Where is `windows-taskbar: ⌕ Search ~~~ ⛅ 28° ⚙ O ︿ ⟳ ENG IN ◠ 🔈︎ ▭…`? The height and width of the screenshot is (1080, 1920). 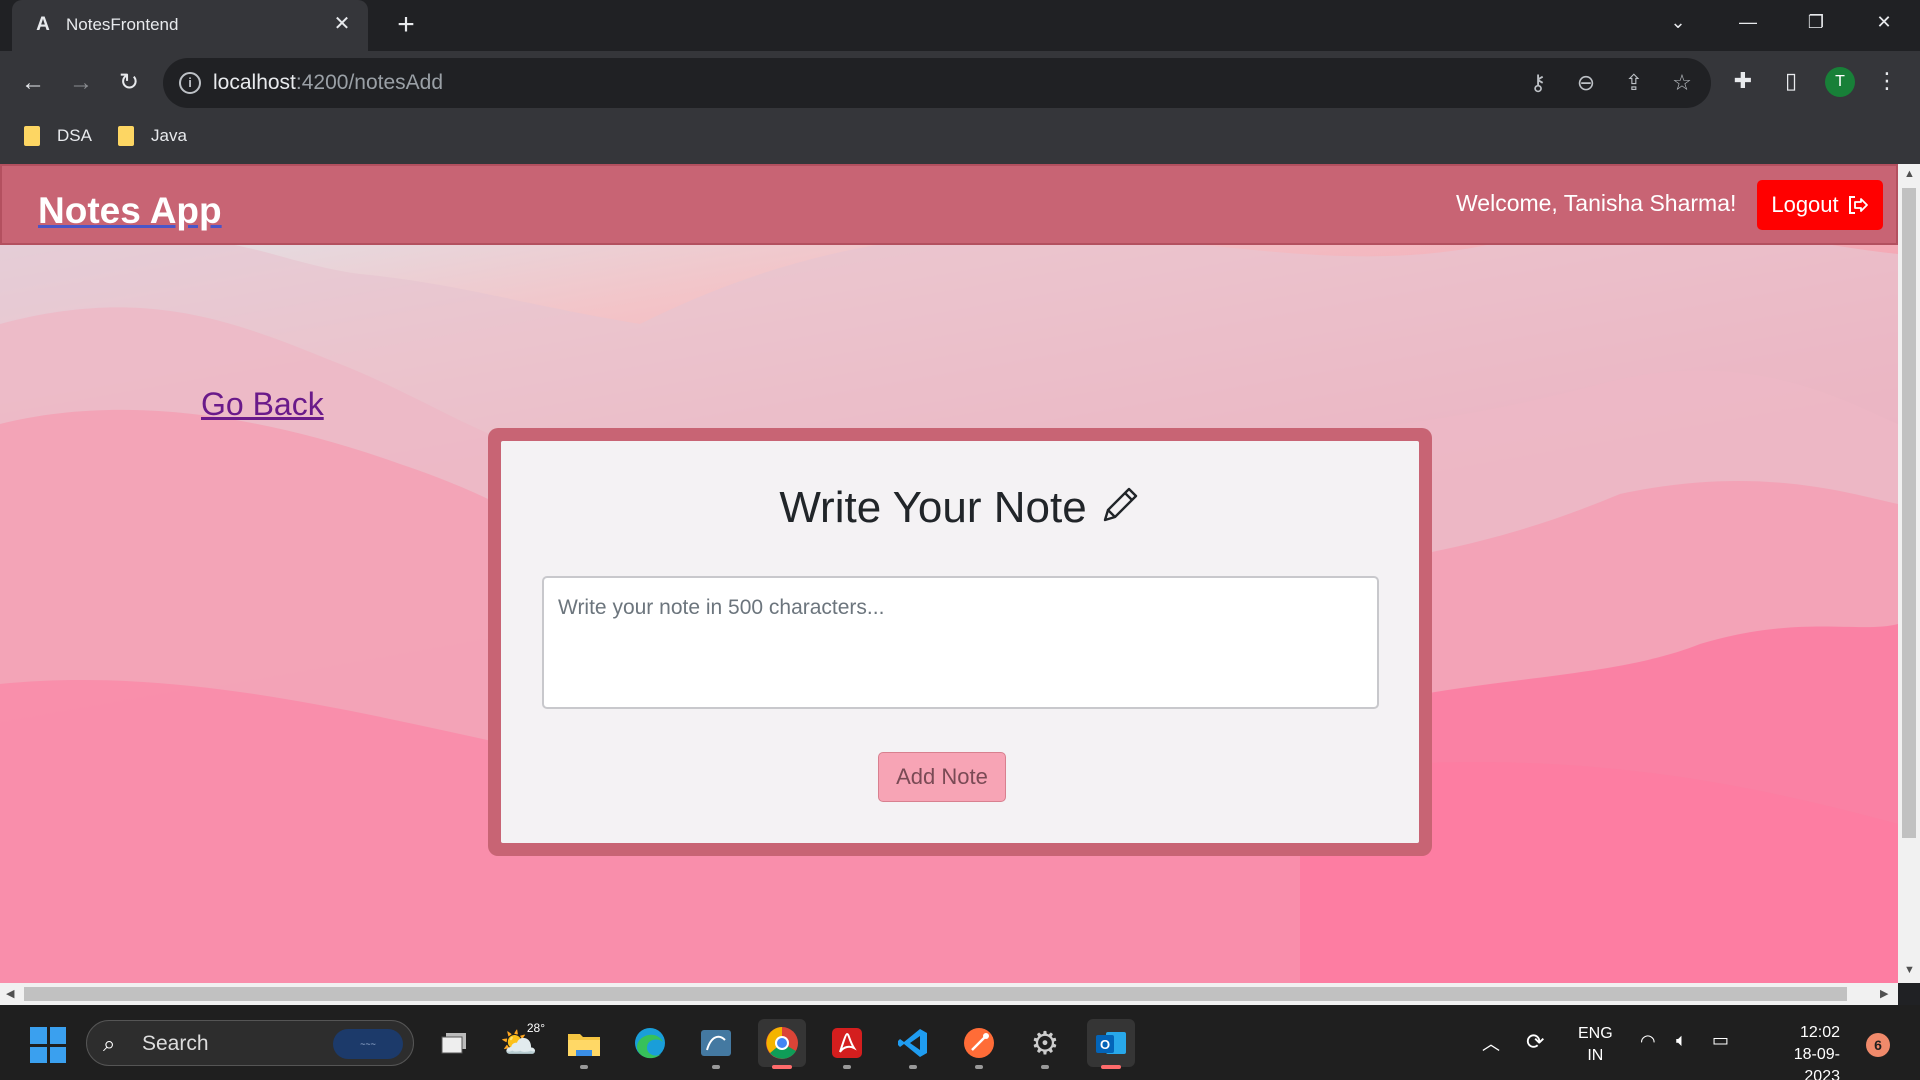 windows-taskbar: ⌕ Search ~~~ ⛅ 28° ⚙ O ︿ ⟳ ENG IN ◠ 🔈︎ ▭… is located at coordinates (960, 1042).